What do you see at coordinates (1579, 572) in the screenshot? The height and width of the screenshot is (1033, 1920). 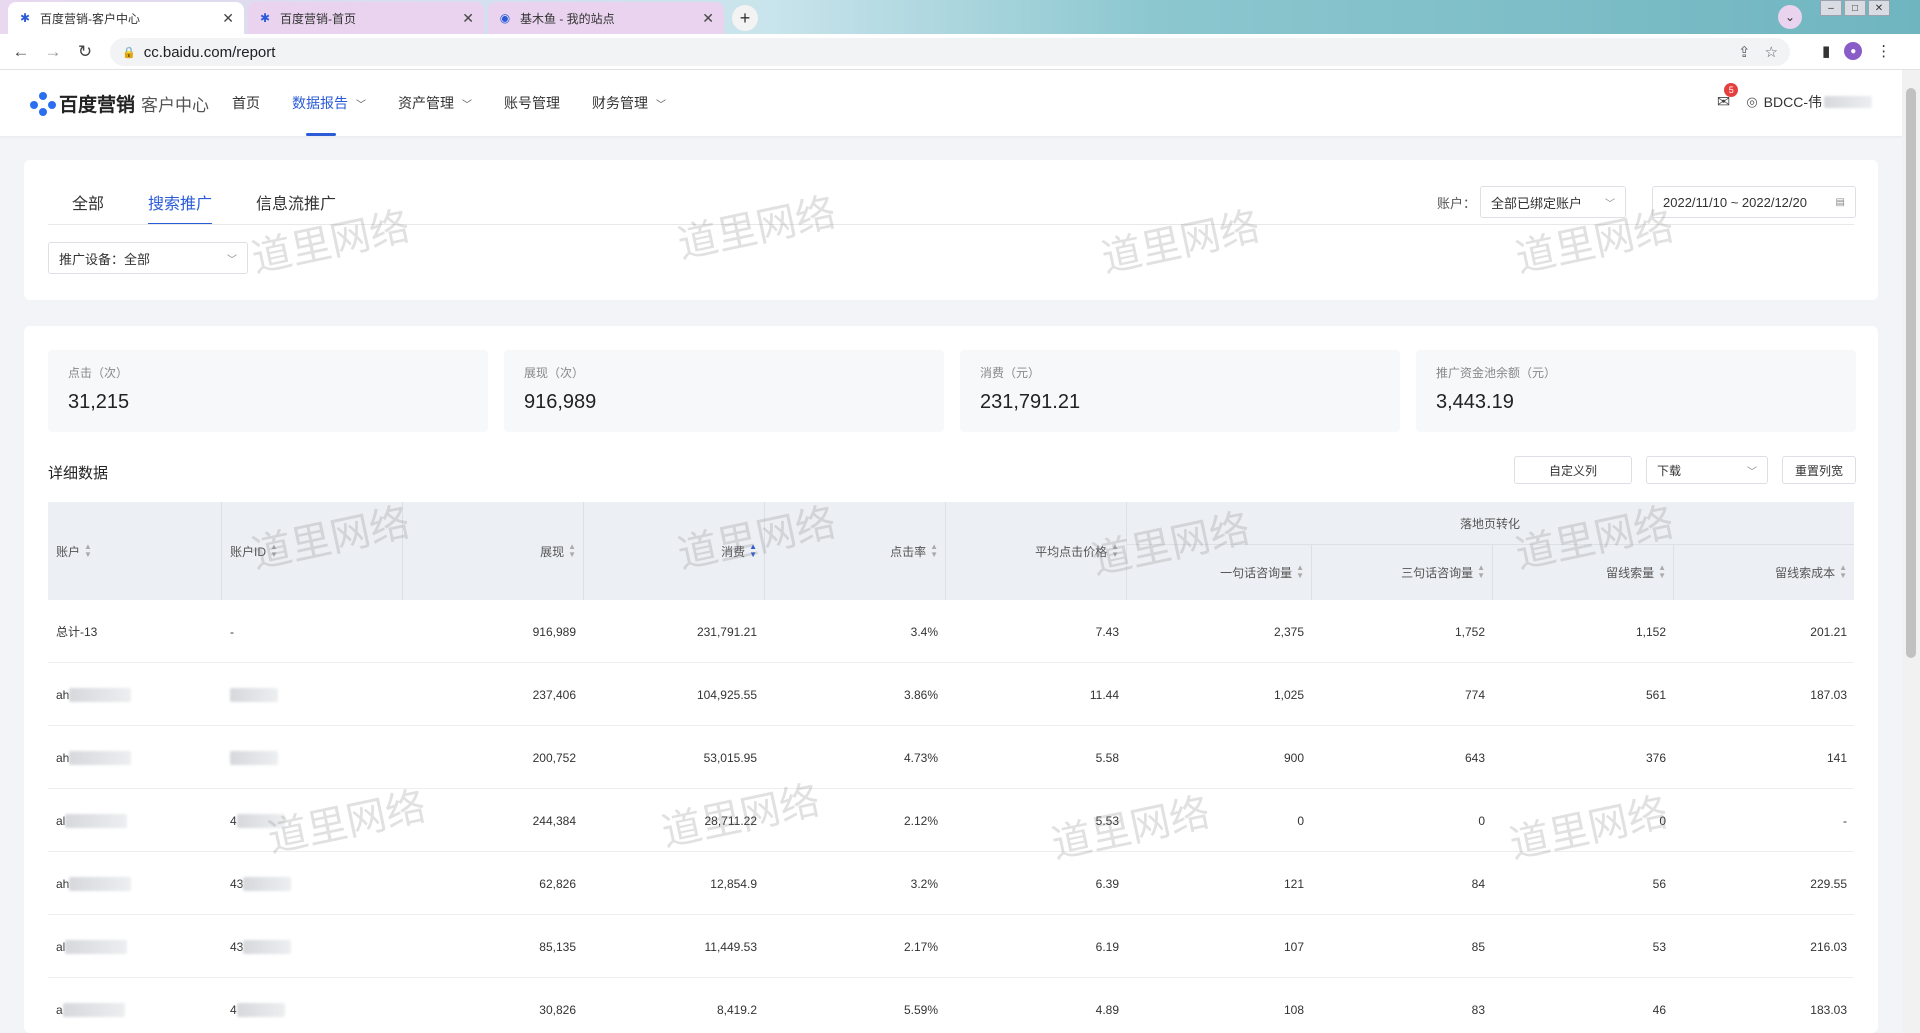 I see `column-header-leads: 留线索量 ▲ ▼` at bounding box center [1579, 572].